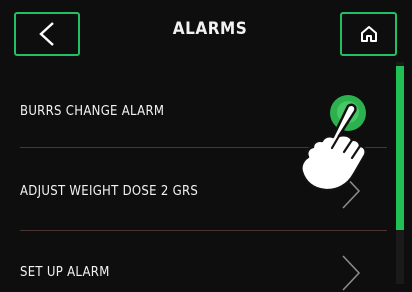 The image size is (412, 292). I want to click on scrollbar-thumb, so click(400, 148).